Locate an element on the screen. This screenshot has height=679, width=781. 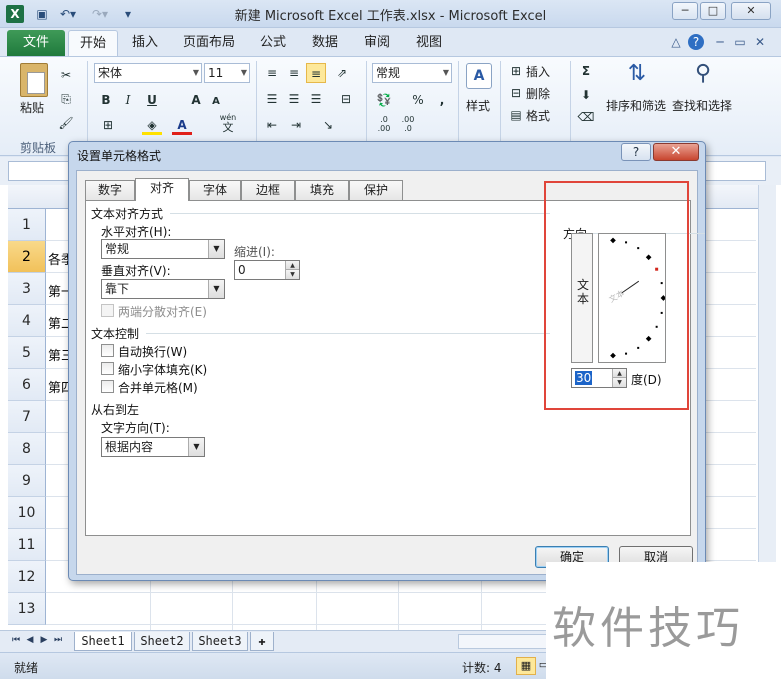
copy-icon: ⎘ is located at coordinates (66, 99).